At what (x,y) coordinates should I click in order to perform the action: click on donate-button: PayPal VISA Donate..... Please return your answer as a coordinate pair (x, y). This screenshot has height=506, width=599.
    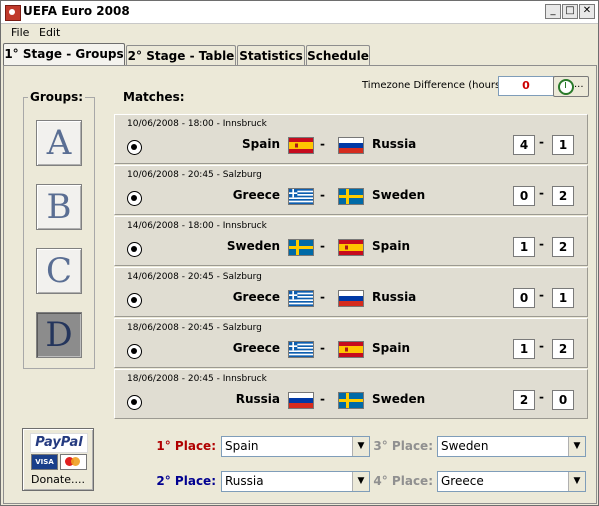
    Looking at the image, I should click on (58, 459).